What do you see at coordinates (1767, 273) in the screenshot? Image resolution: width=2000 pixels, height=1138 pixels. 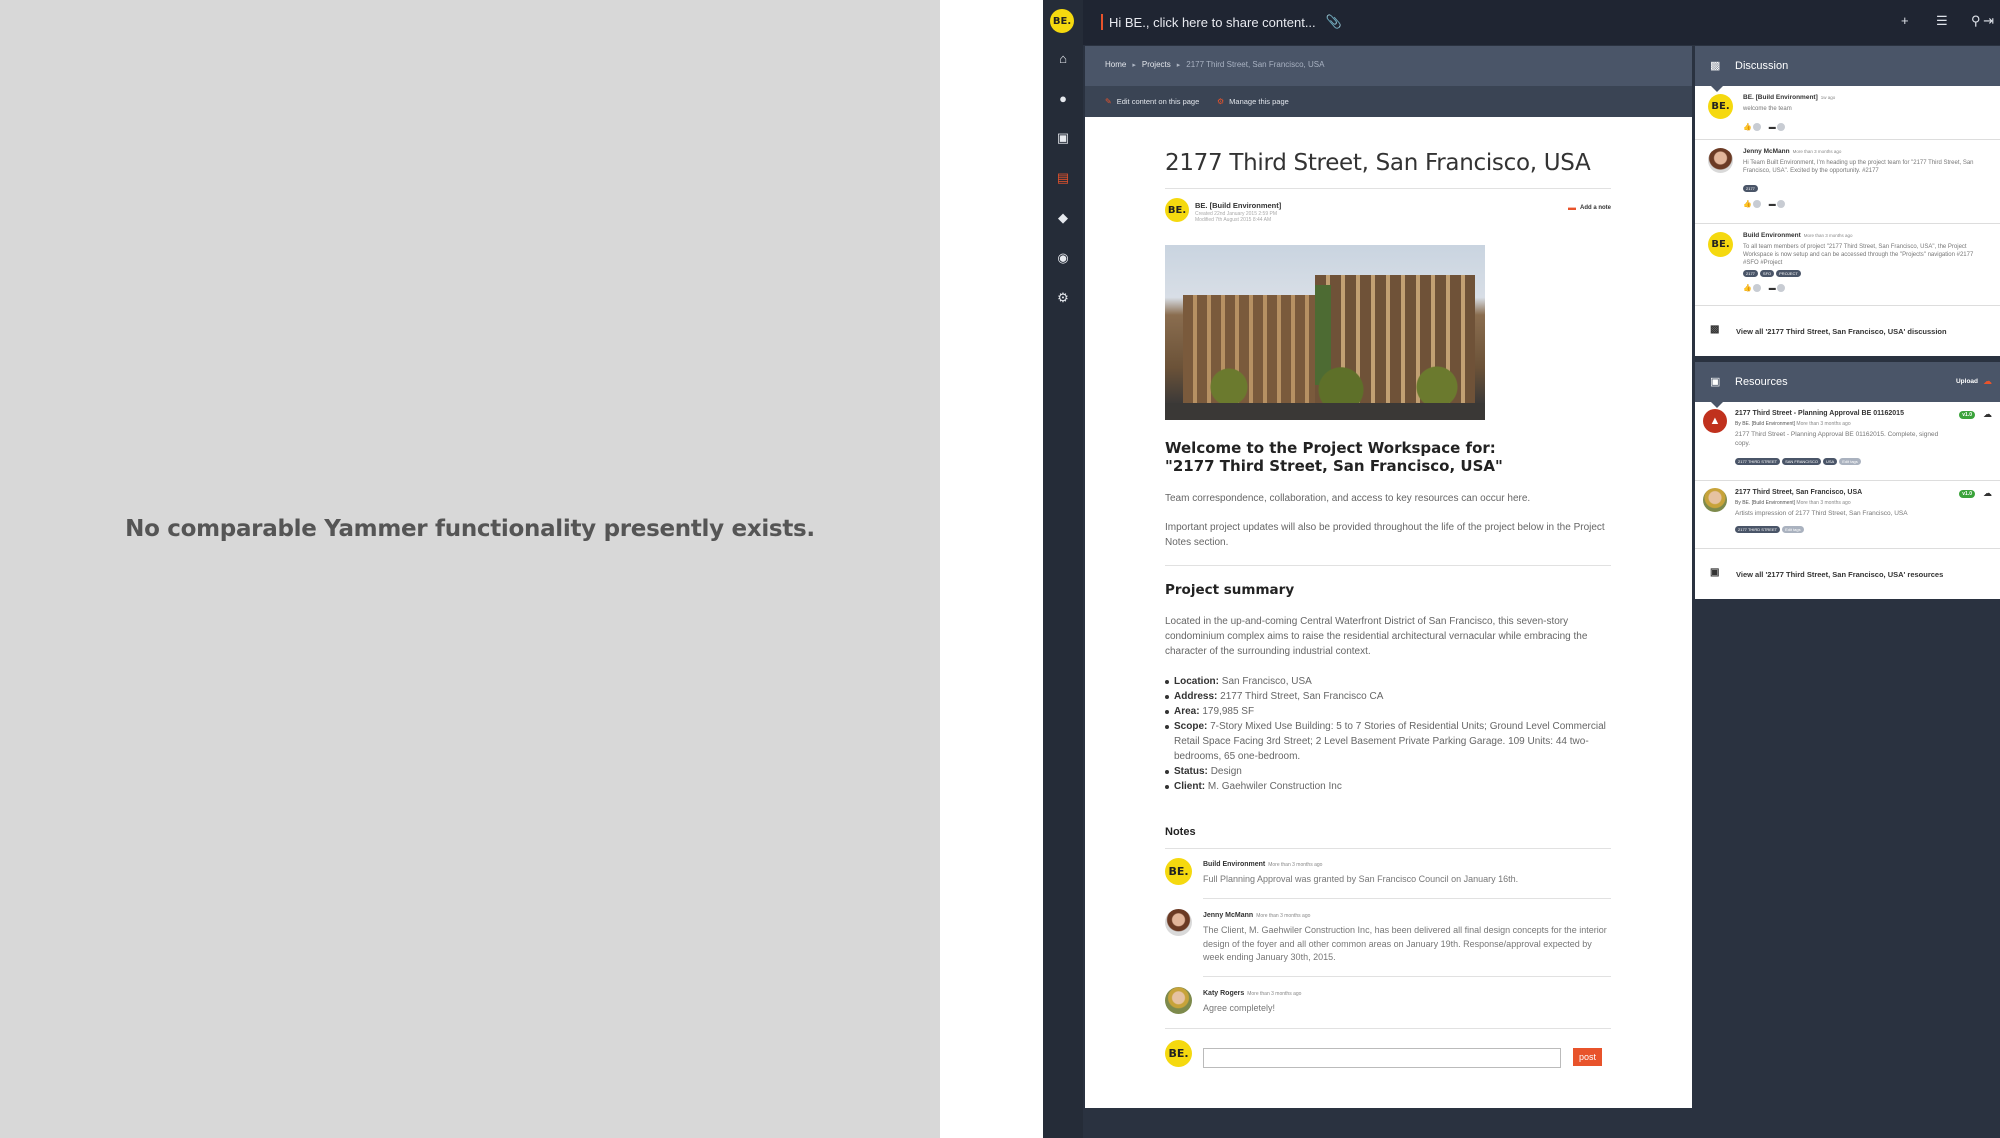 I see `tag: SFO` at bounding box center [1767, 273].